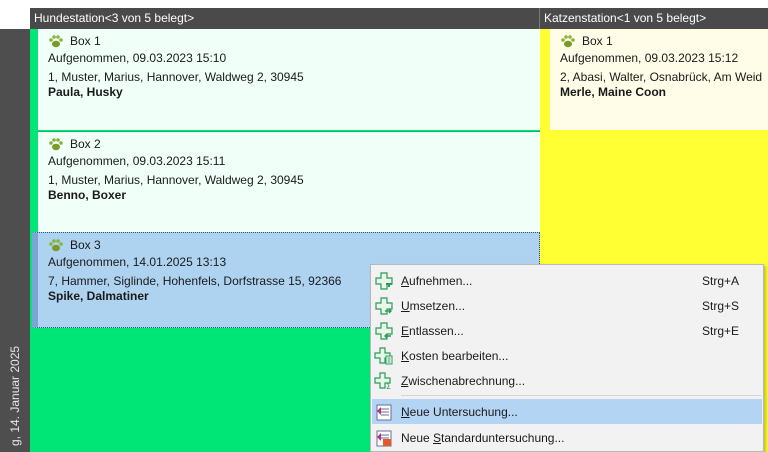 The image size is (768, 452). I want to click on pet-name: Paula, Husky, so click(85, 92).